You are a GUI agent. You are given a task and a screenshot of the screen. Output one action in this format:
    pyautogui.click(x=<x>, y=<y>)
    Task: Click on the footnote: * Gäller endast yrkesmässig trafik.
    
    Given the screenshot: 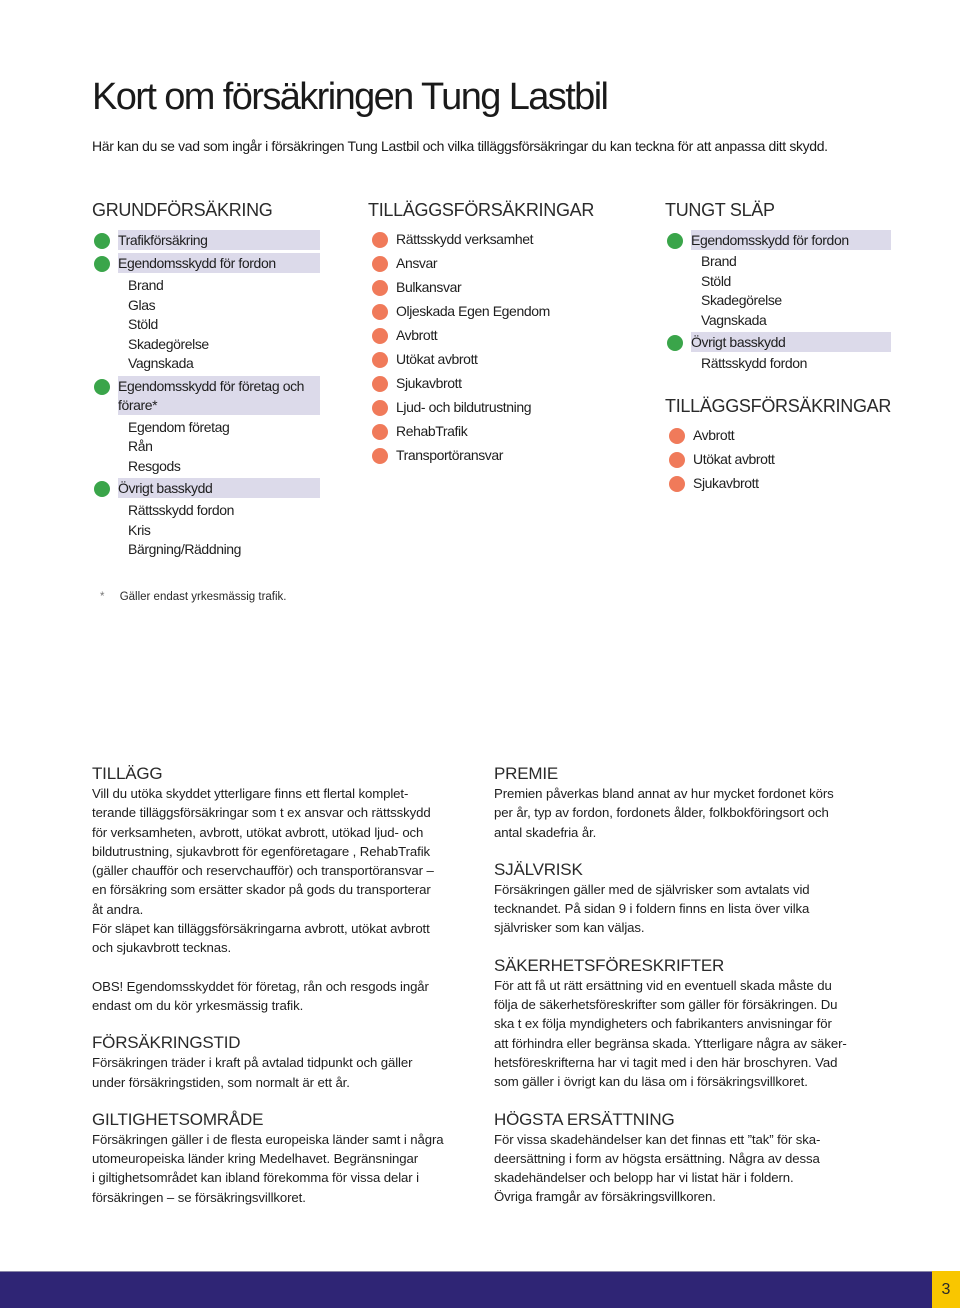 What is the action you would take?
    pyautogui.click(x=193, y=597)
    